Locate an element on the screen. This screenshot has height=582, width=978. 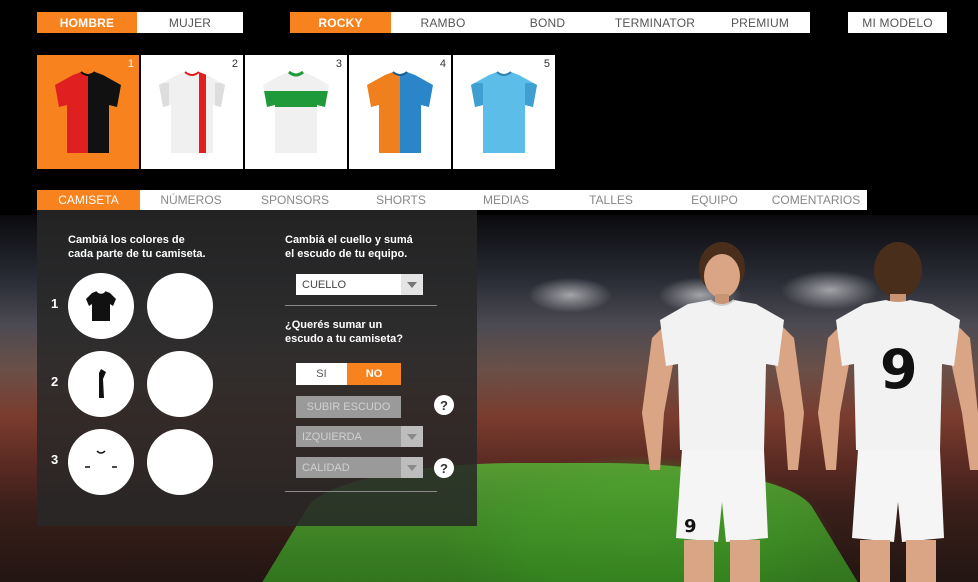
jersey-body-icon is located at coordinates (101, 305).